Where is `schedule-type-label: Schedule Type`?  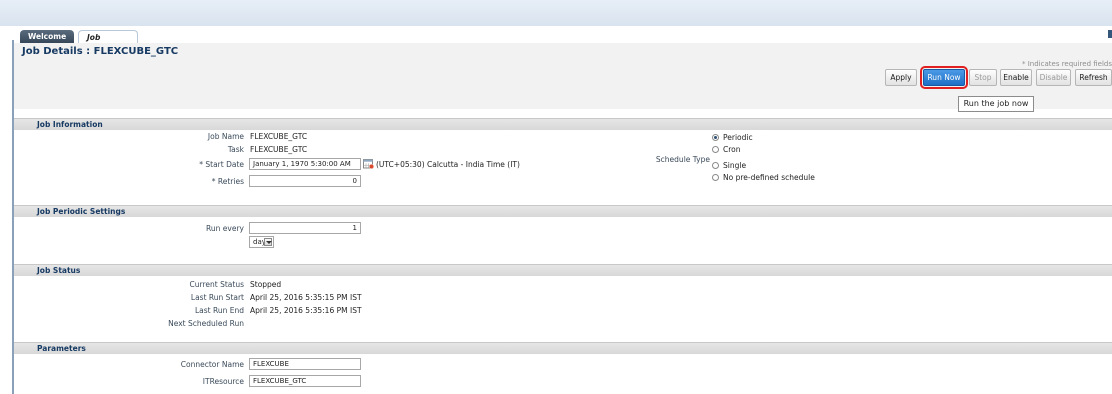 schedule-type-label: Schedule Type is located at coordinates (682, 159).